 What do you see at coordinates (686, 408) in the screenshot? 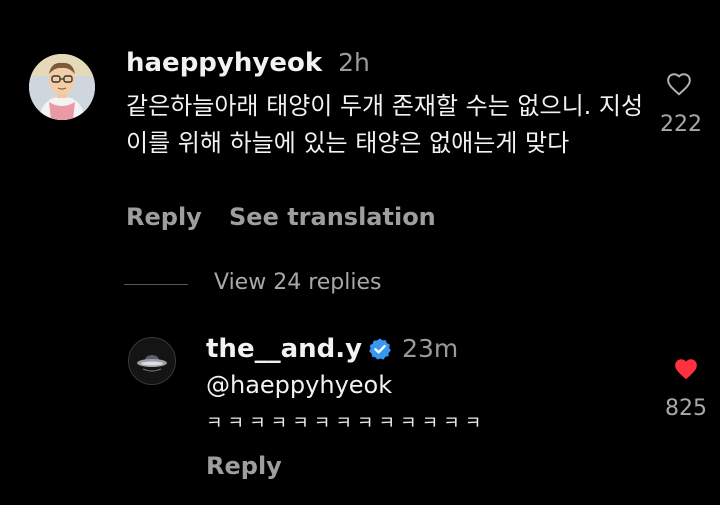
I see `reply-like-count: 825` at bounding box center [686, 408].